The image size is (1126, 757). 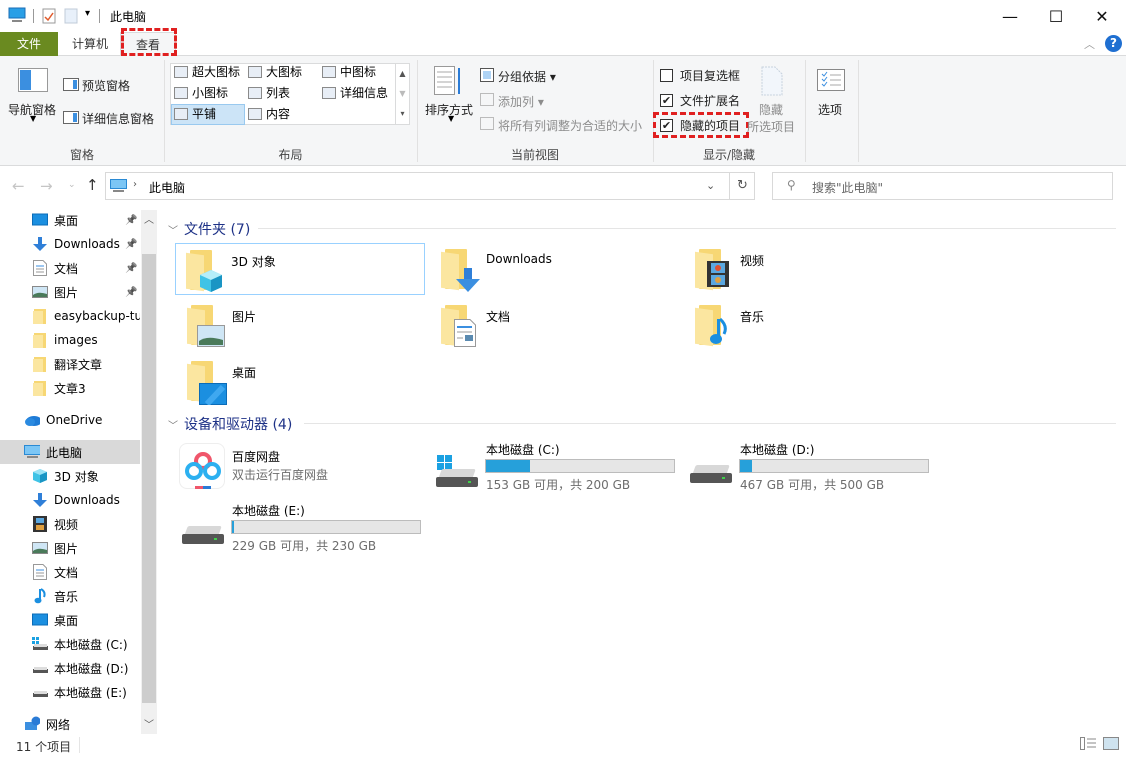 I want to click on scroll-up-icon: ▲, so click(x=402, y=74).